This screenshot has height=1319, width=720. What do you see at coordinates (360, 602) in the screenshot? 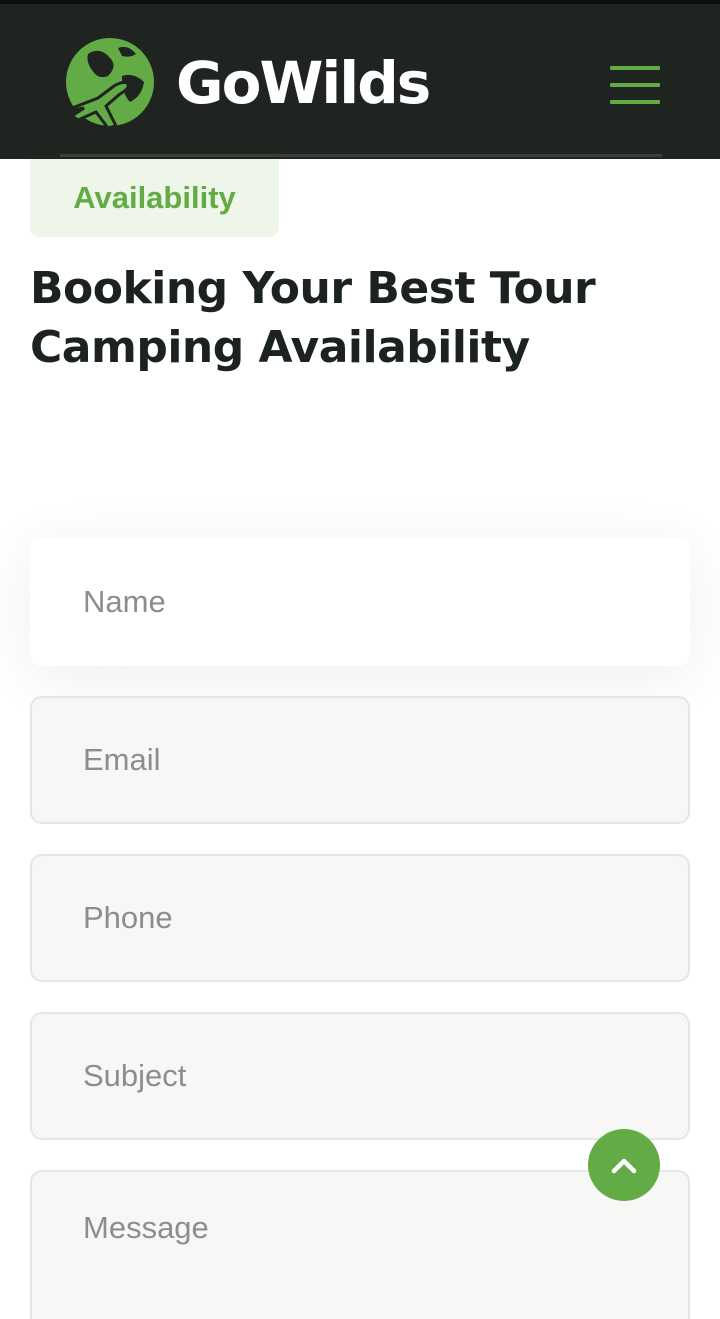
I see `name-field` at bounding box center [360, 602].